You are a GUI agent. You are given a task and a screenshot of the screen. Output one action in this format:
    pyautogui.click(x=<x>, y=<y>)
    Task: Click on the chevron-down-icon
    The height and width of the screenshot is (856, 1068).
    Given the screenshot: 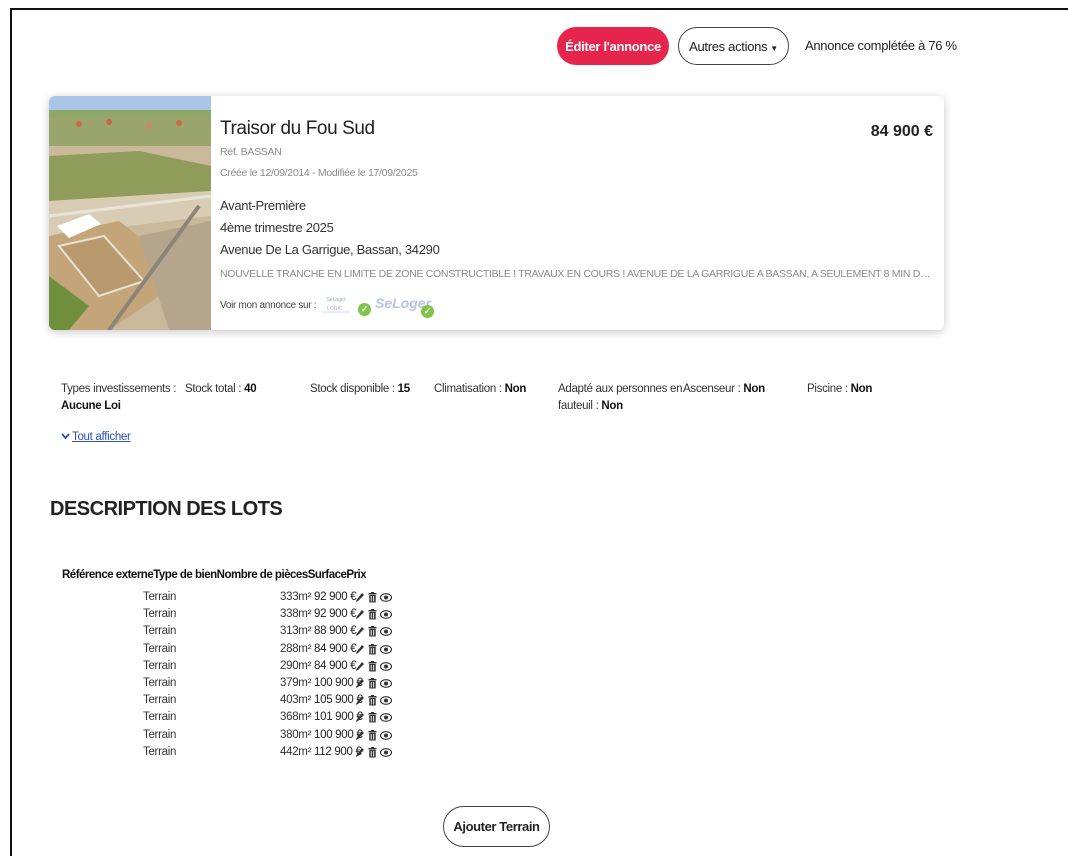 What is the action you would take?
    pyautogui.click(x=65, y=436)
    